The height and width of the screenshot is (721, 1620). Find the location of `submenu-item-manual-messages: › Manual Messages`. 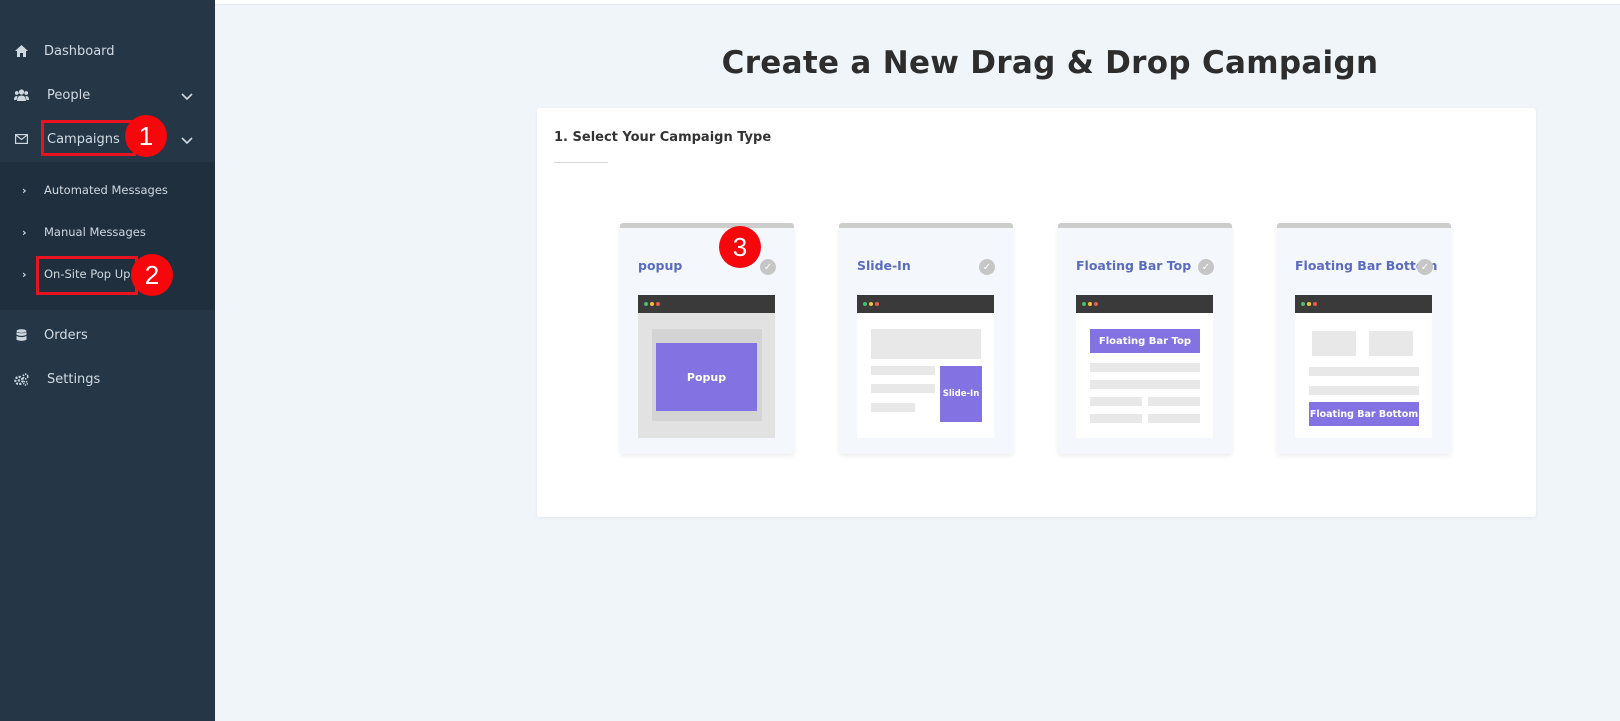

submenu-item-manual-messages: › Manual Messages is located at coordinates (107, 232).